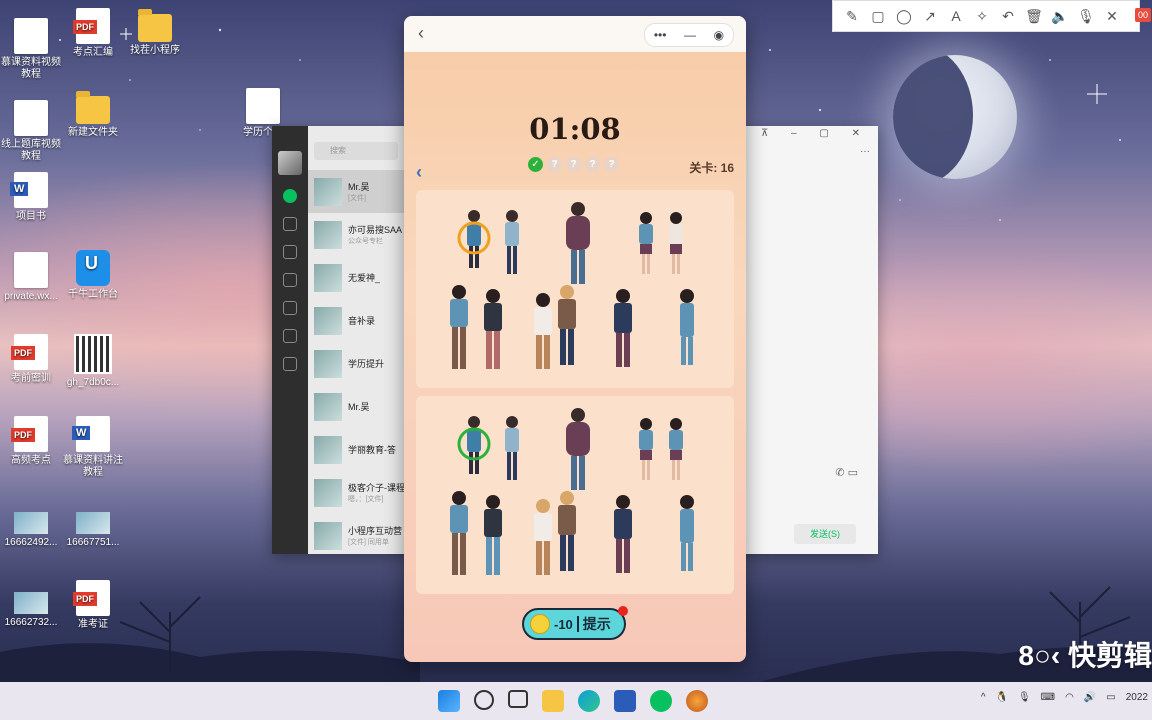 This screenshot has height=720, width=1152. What do you see at coordinates (356, 449) in the screenshot?
I see `chat-list-item: 学丽教育-答` at bounding box center [356, 449].